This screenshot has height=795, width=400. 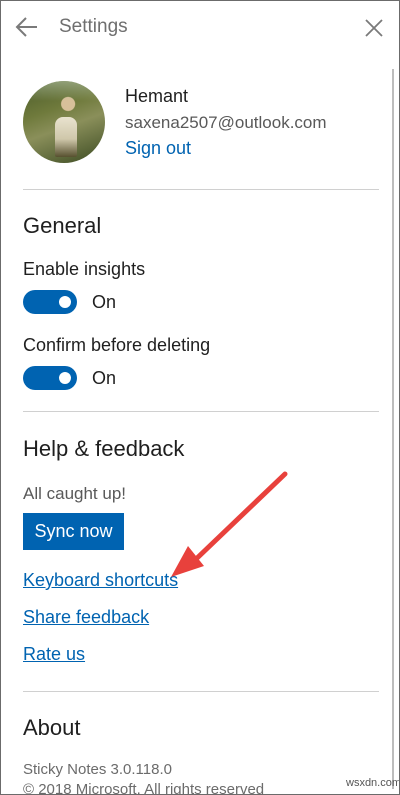 What do you see at coordinates (158, 148) in the screenshot?
I see `sign-out-link: Sign out` at bounding box center [158, 148].